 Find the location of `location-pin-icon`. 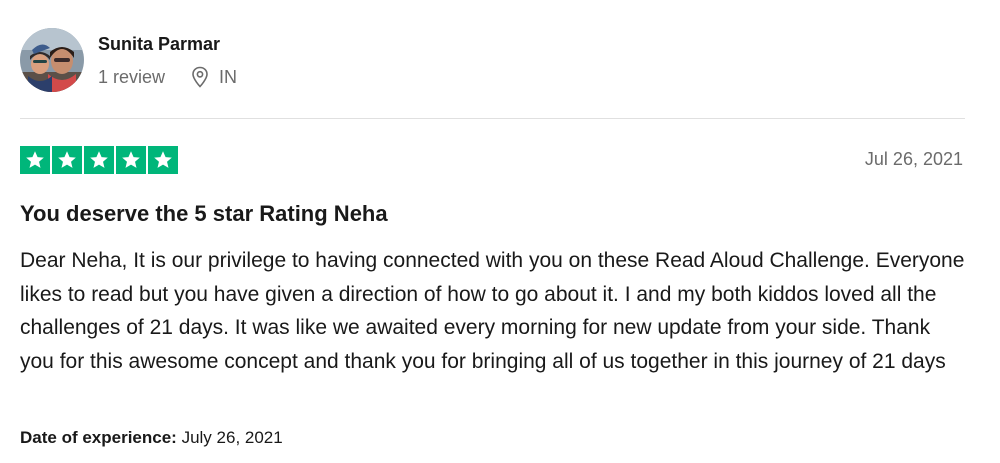

location-pin-icon is located at coordinates (200, 77).